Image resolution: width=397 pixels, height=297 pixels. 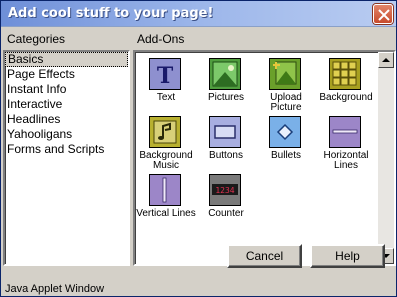 I want to click on upload-picture-icon, so click(x=285, y=74).